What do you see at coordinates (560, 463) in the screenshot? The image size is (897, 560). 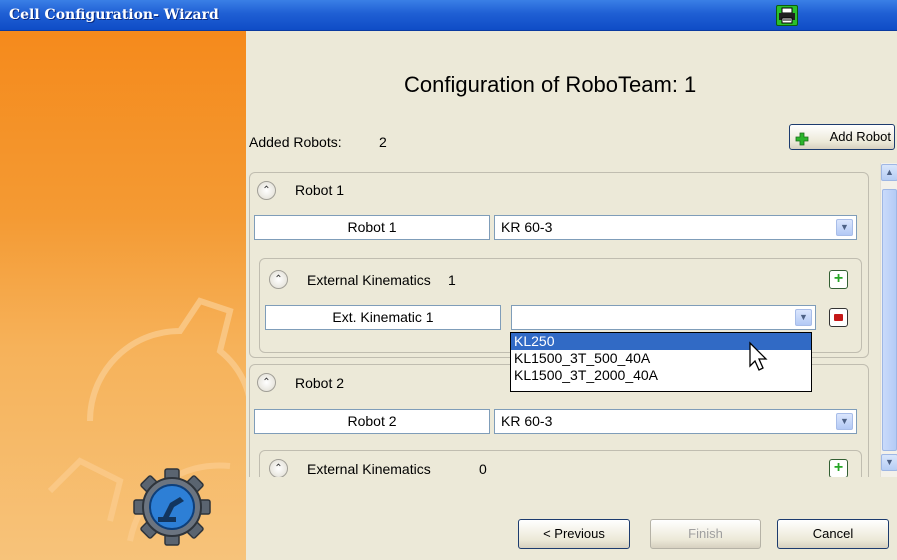 I see `external-kinematics-group: ⌃ External Kinematics 0 +` at bounding box center [560, 463].